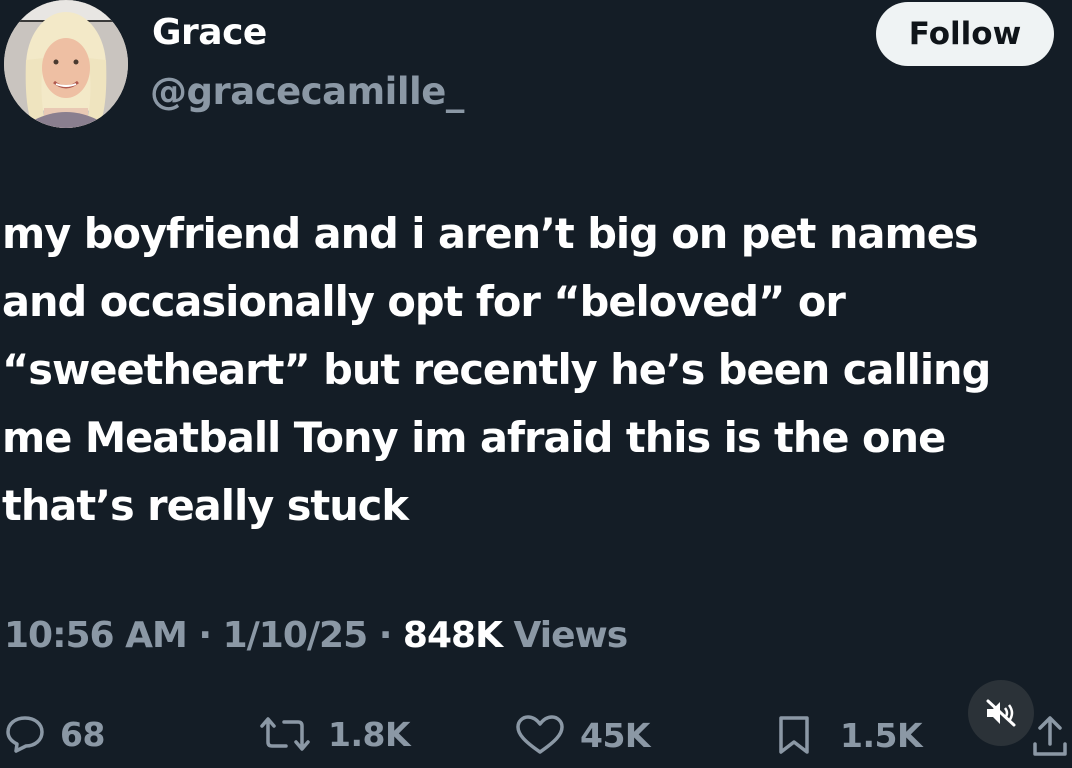 Image resolution: width=1072 pixels, height=768 pixels. I want to click on user-handle: @gracecamille_, so click(307, 91).